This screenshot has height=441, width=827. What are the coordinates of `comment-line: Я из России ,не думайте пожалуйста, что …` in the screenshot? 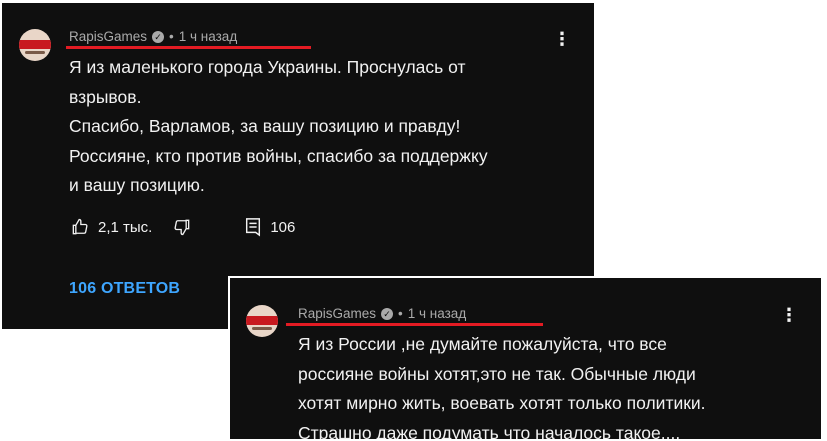 It's located at (482, 344).